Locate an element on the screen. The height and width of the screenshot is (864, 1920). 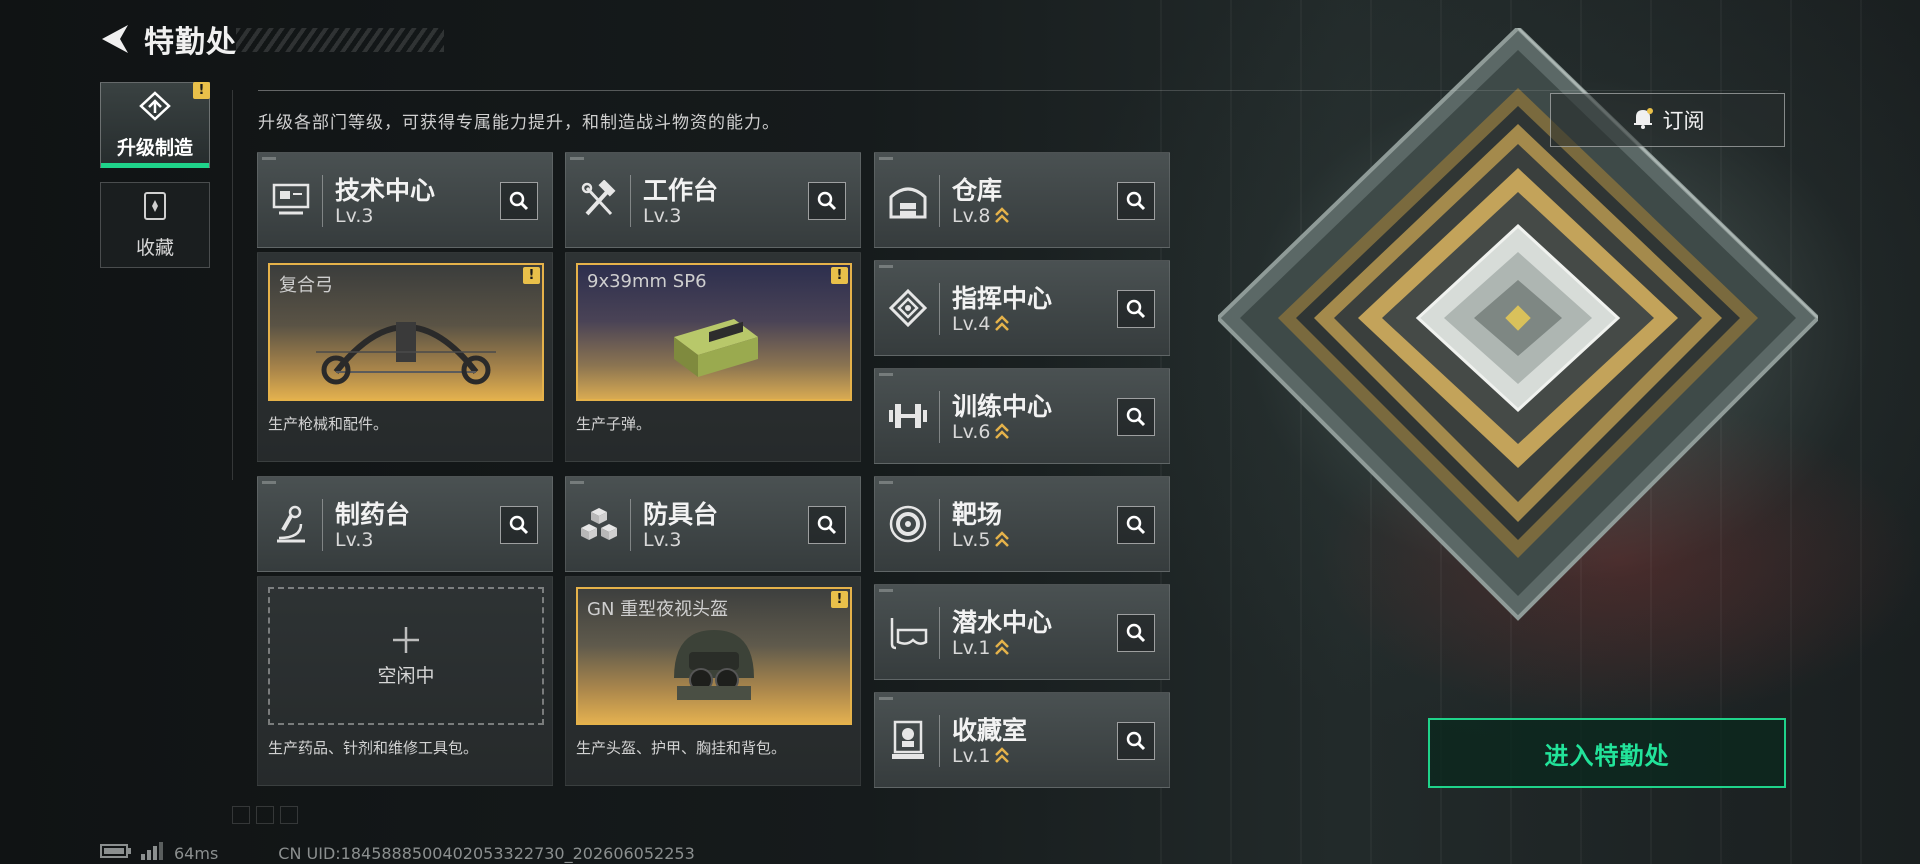
display-case-icon is located at coordinates (908, 740).